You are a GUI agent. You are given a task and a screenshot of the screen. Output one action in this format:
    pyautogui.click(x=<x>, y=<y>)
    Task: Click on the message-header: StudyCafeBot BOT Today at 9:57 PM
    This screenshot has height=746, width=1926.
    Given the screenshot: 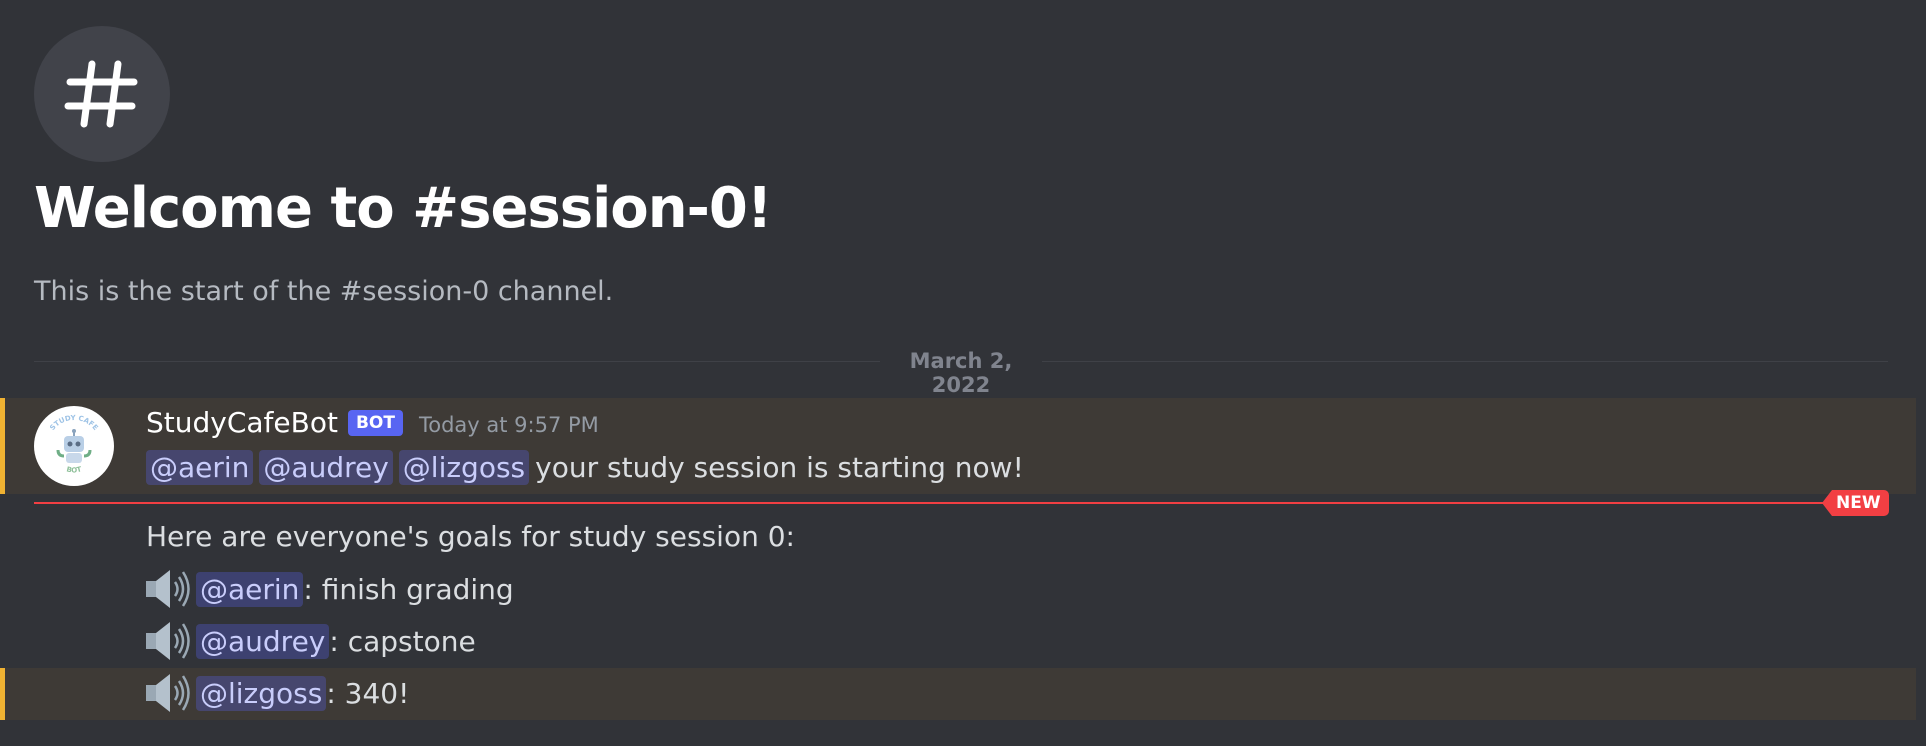 What is the action you would take?
    pyautogui.click(x=372, y=422)
    